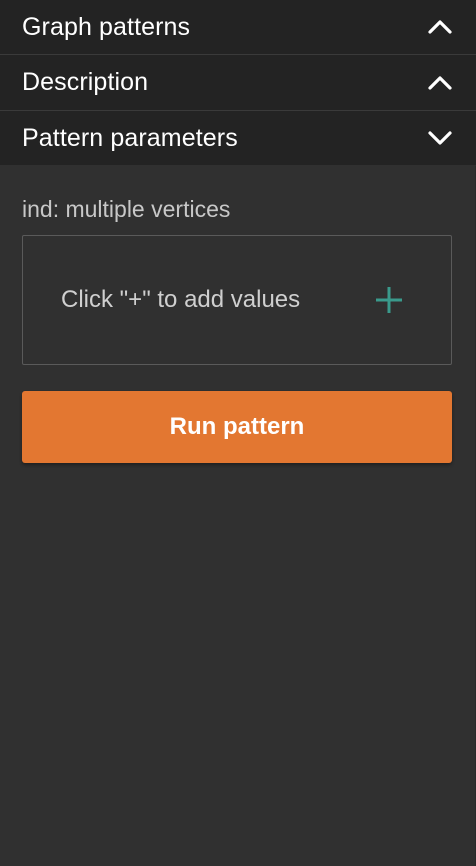  Describe the element at coordinates (85, 82) in the screenshot. I see `accordion-title: Description` at that location.